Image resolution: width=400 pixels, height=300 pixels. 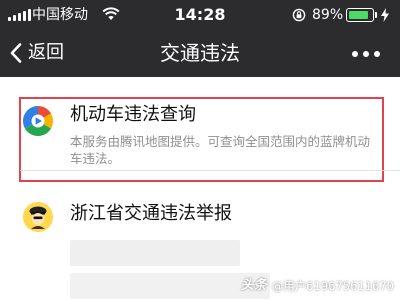 What do you see at coordinates (328, 15) in the screenshot?
I see `battery-percentage: 89%` at bounding box center [328, 15].